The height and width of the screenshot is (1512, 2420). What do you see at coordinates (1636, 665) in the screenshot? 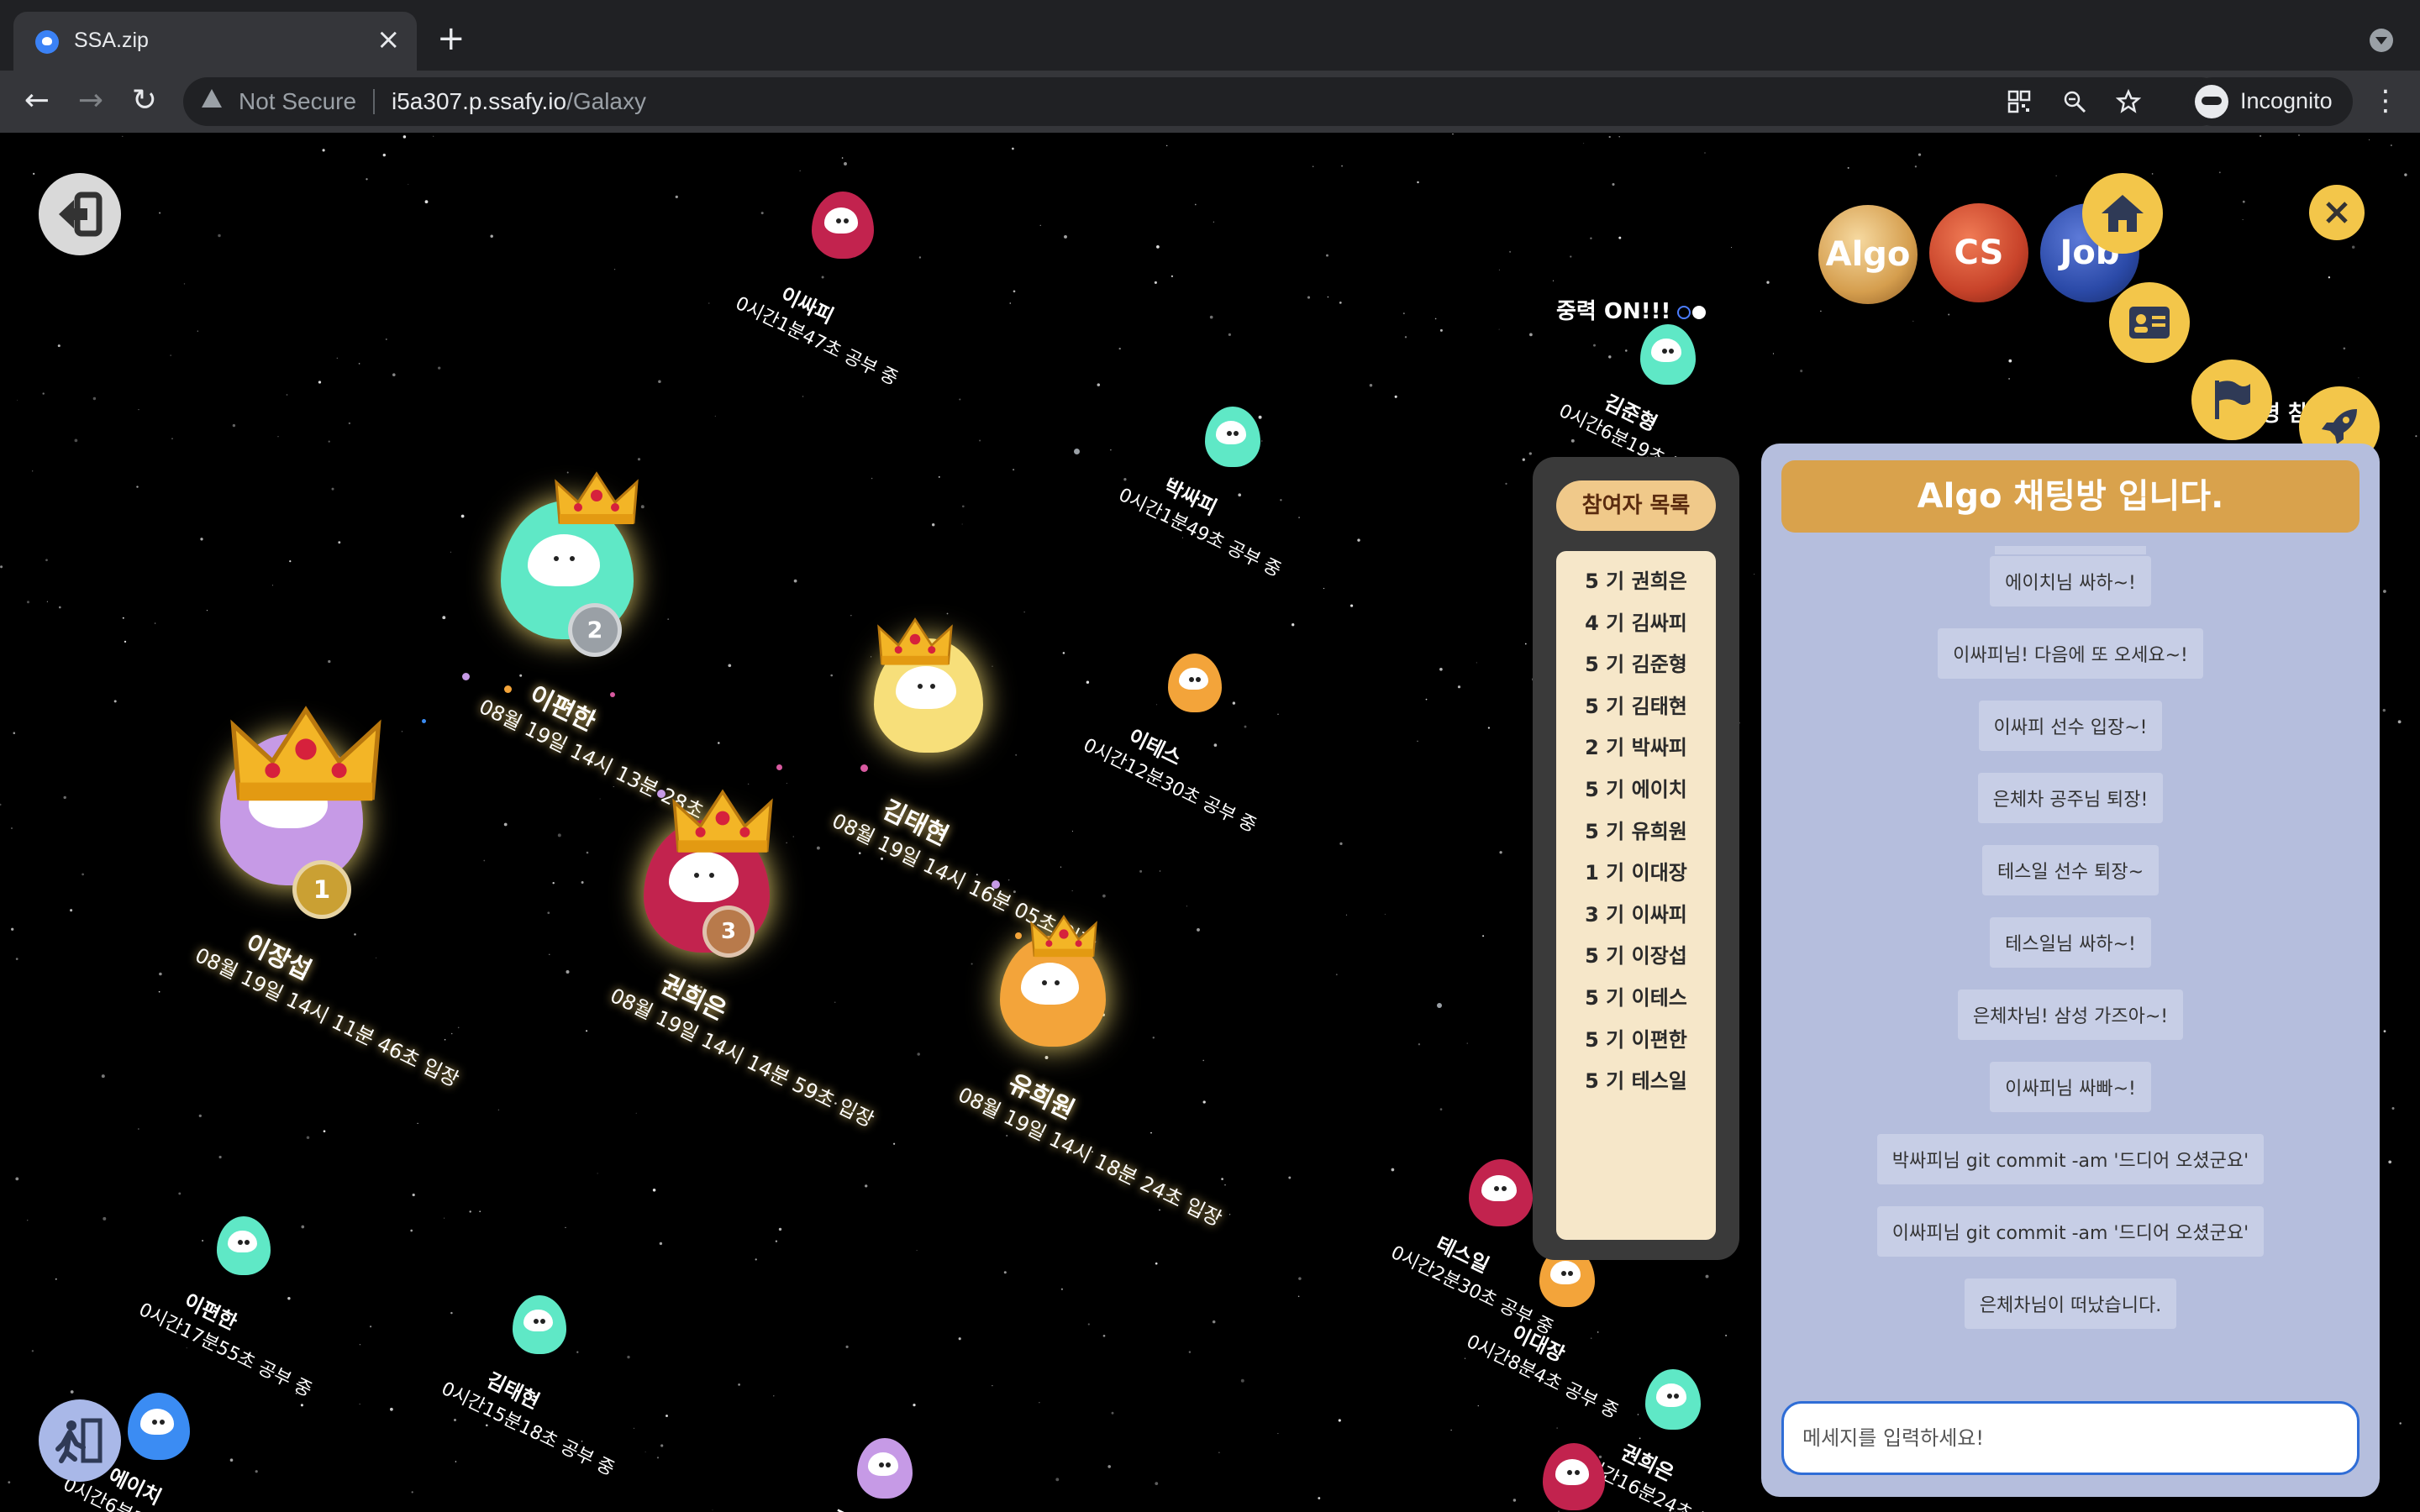
I see `participant-item: 5 기 김준형` at bounding box center [1636, 665].